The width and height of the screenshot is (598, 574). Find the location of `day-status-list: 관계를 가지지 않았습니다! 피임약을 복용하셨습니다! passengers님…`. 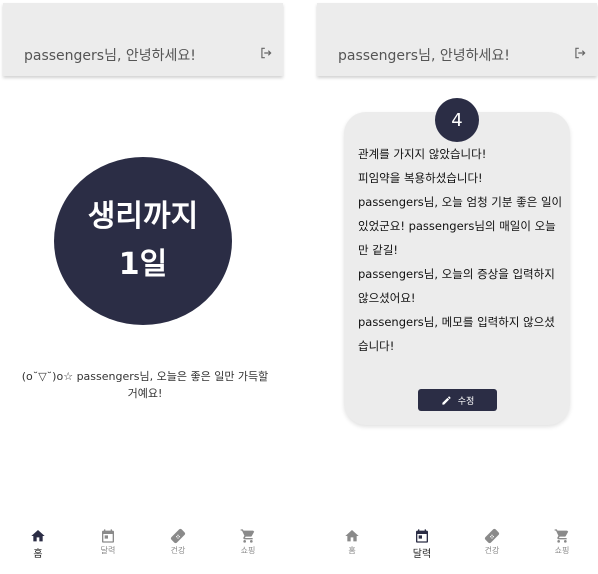

day-status-list: 관계를 가지지 않았습니다! 피임약을 복용하셨습니다! passengers님… is located at coordinates (460, 250).